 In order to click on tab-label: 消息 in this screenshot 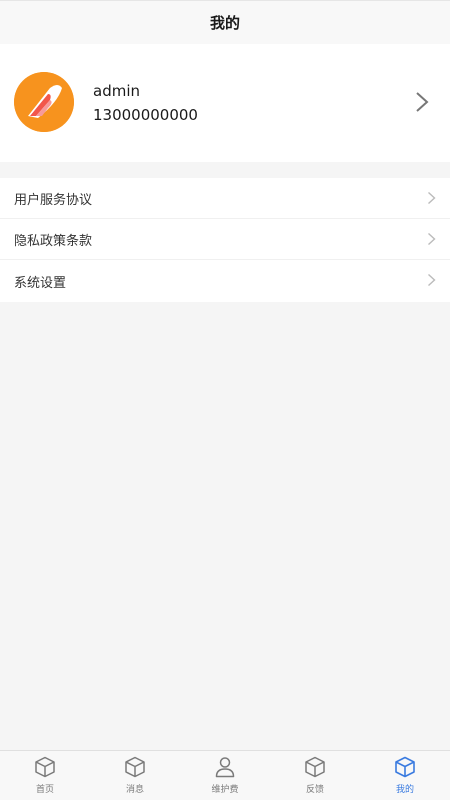, I will do `click(134, 790)`.